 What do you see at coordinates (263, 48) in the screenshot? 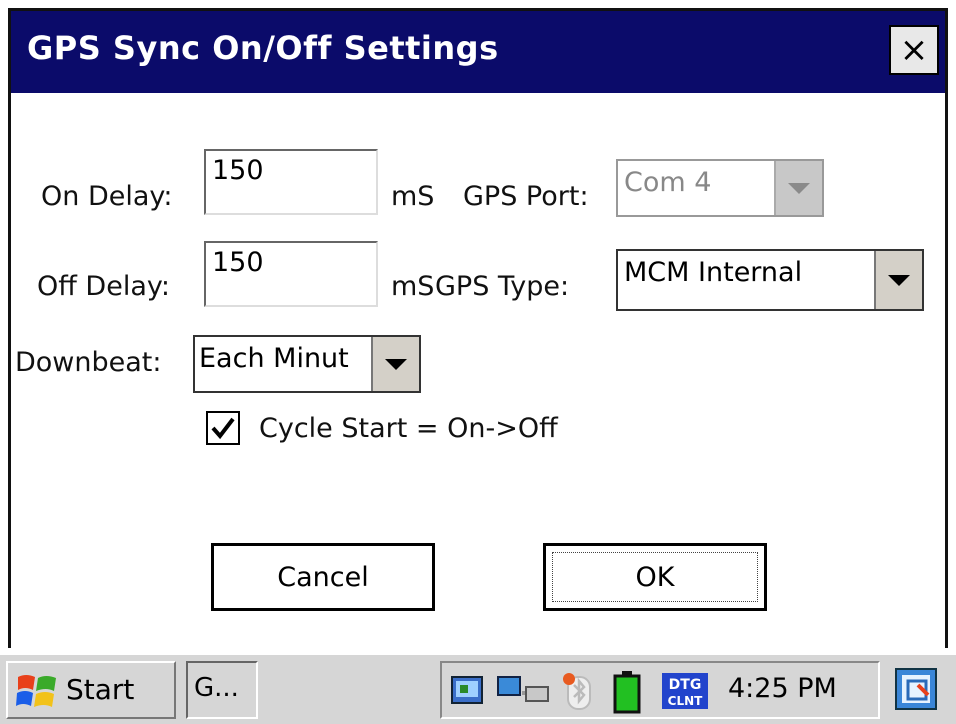
I see `dialog-title: GPS Sync On/Off Settings` at bounding box center [263, 48].